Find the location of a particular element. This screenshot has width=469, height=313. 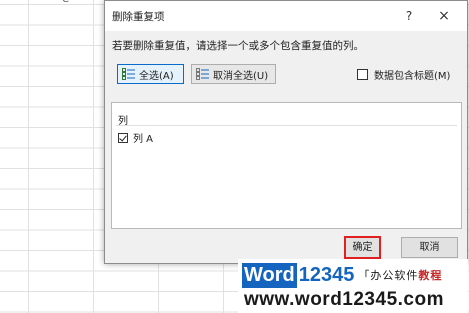

header-checkbox is located at coordinates (362, 74).